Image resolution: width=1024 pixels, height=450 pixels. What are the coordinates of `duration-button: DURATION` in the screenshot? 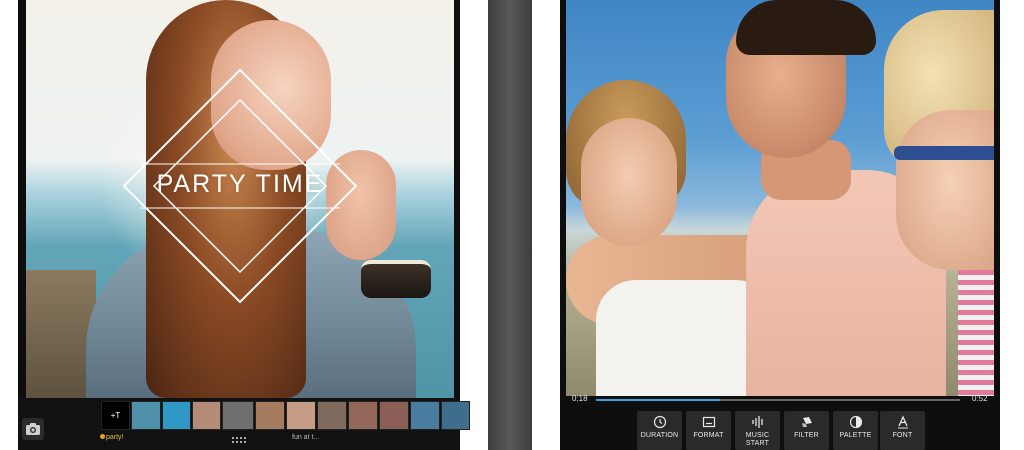 It's located at (659, 430).